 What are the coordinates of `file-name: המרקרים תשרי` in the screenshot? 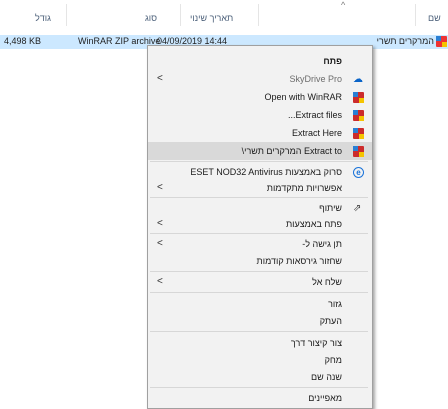 It's located at (405, 41).